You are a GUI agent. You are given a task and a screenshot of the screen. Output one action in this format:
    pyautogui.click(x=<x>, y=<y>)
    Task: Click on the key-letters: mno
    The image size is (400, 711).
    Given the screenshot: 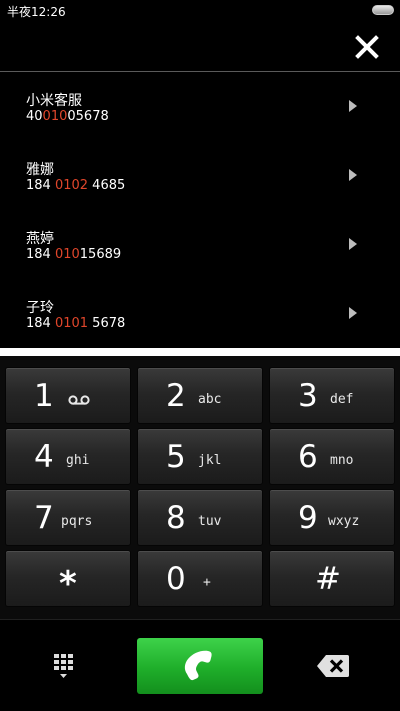 What is the action you would take?
    pyautogui.click(x=342, y=460)
    